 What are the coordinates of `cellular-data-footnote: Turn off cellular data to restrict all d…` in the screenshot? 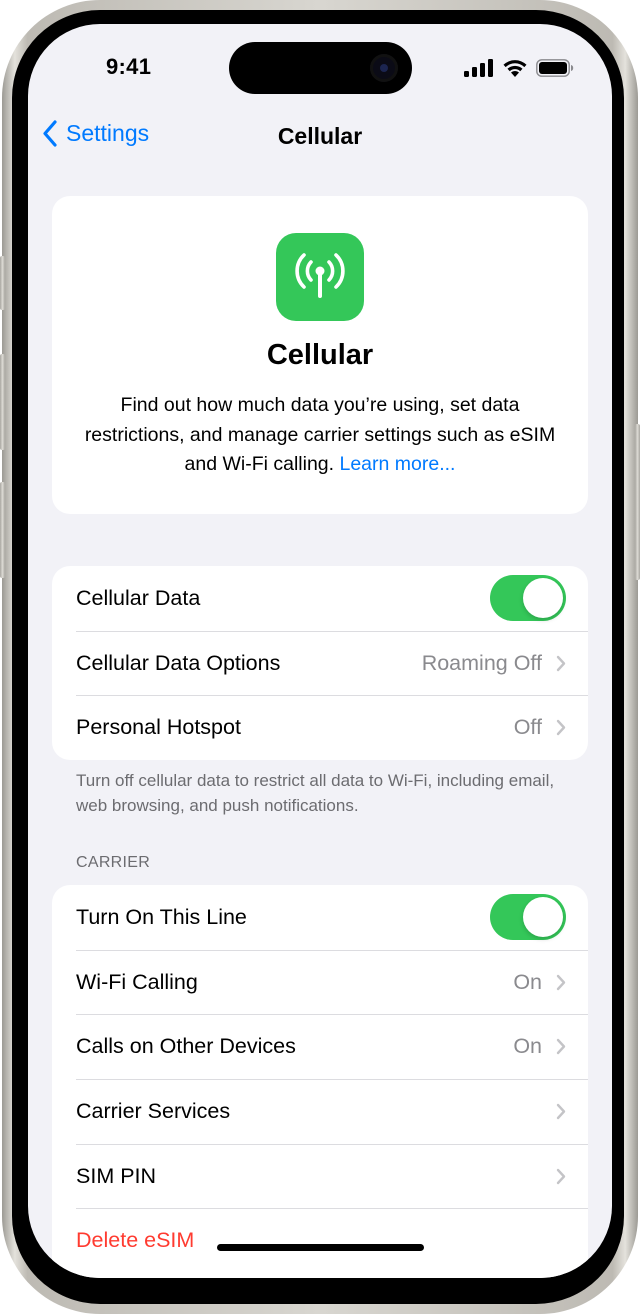 It's located at (315, 793).